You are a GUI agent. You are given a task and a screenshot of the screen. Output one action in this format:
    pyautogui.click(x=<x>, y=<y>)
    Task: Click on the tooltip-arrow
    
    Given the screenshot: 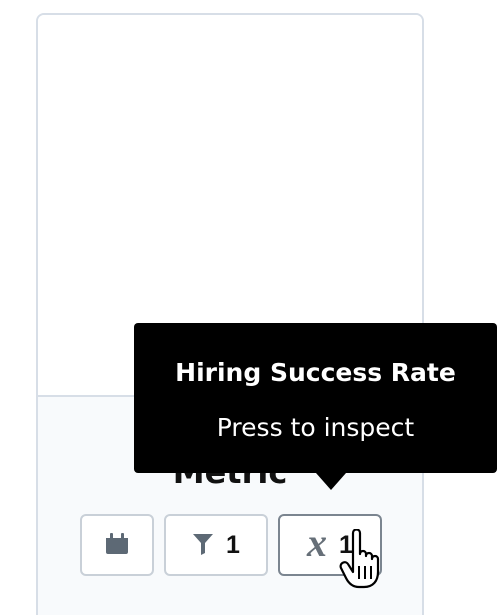 What is the action you would take?
    pyautogui.click(x=331, y=481)
    